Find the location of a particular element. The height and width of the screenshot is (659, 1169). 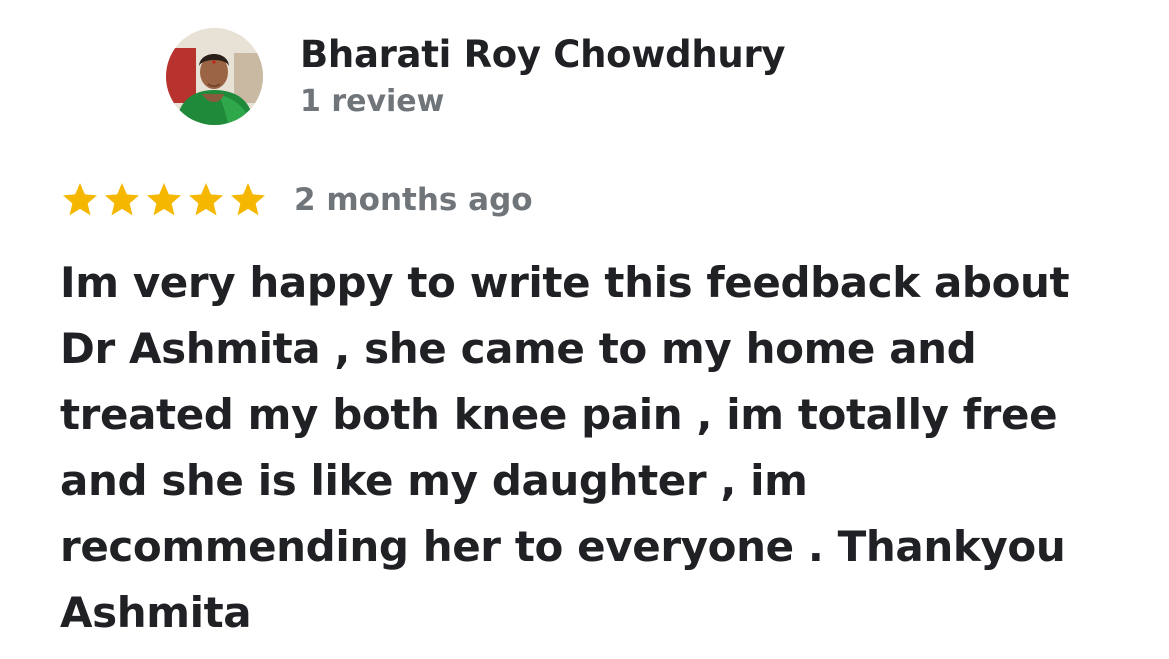

review-time: 2 months ago is located at coordinates (413, 200).